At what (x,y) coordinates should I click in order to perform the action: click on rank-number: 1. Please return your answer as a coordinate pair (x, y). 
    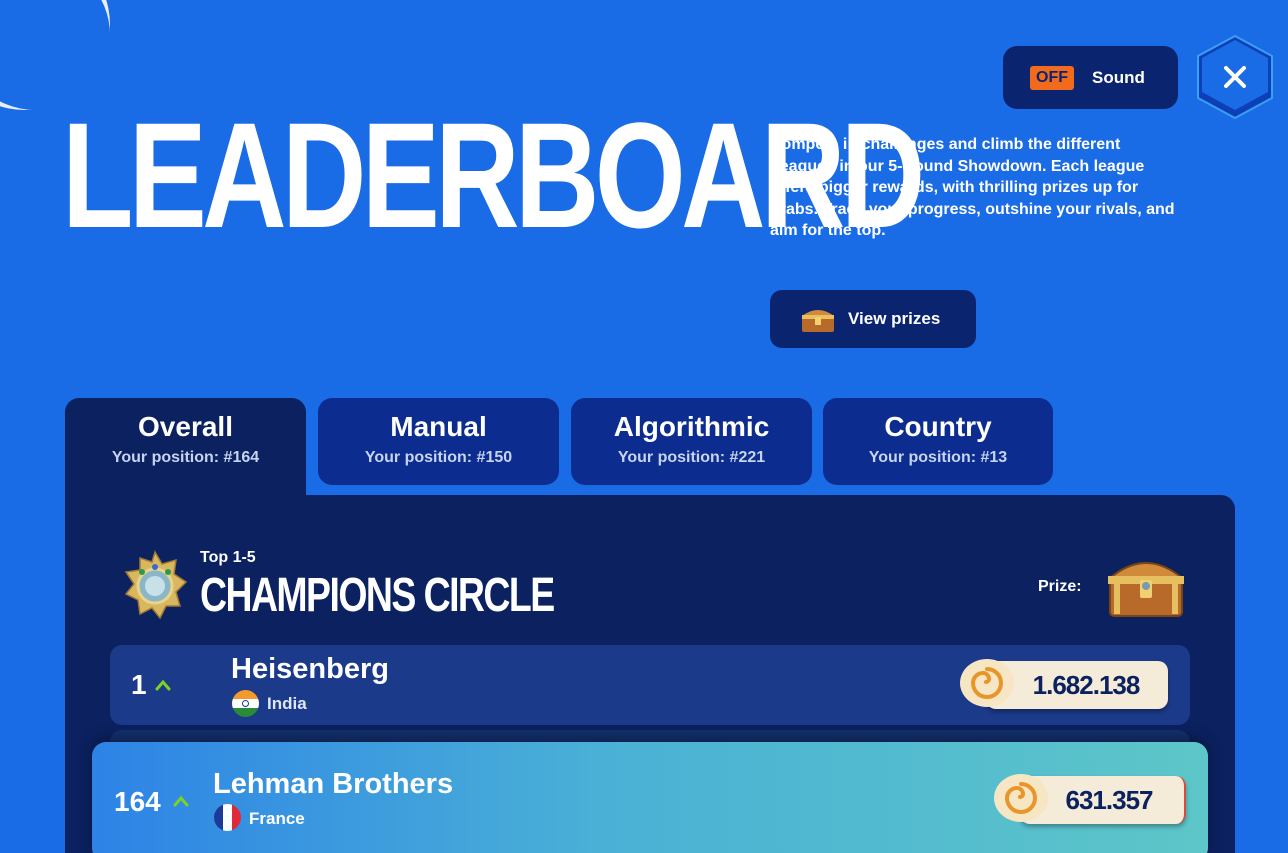
    Looking at the image, I should click on (139, 684).